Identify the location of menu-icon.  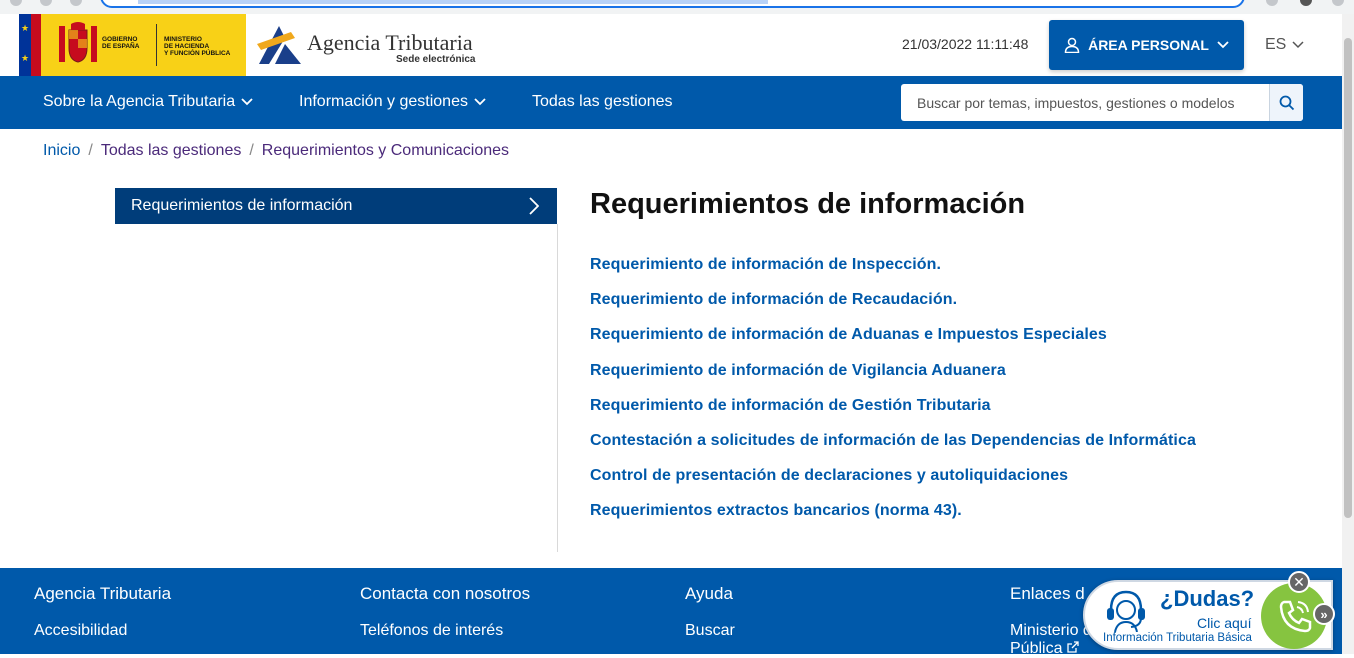
(1338, 3).